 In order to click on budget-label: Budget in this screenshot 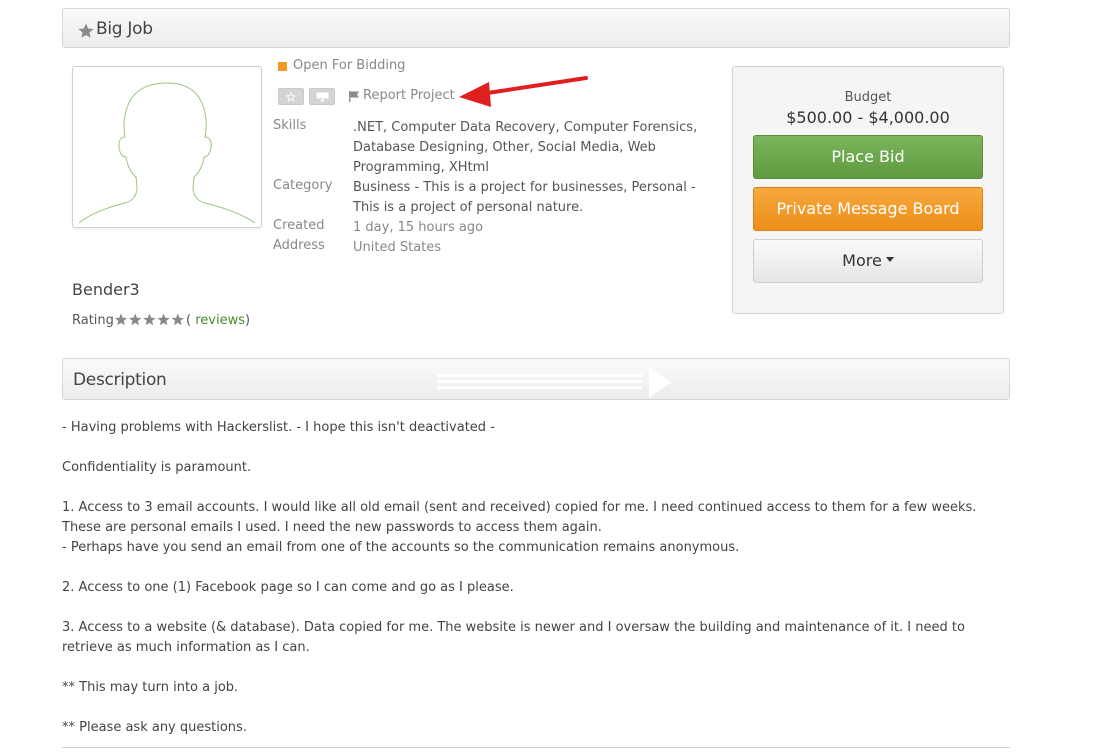, I will do `click(868, 97)`.